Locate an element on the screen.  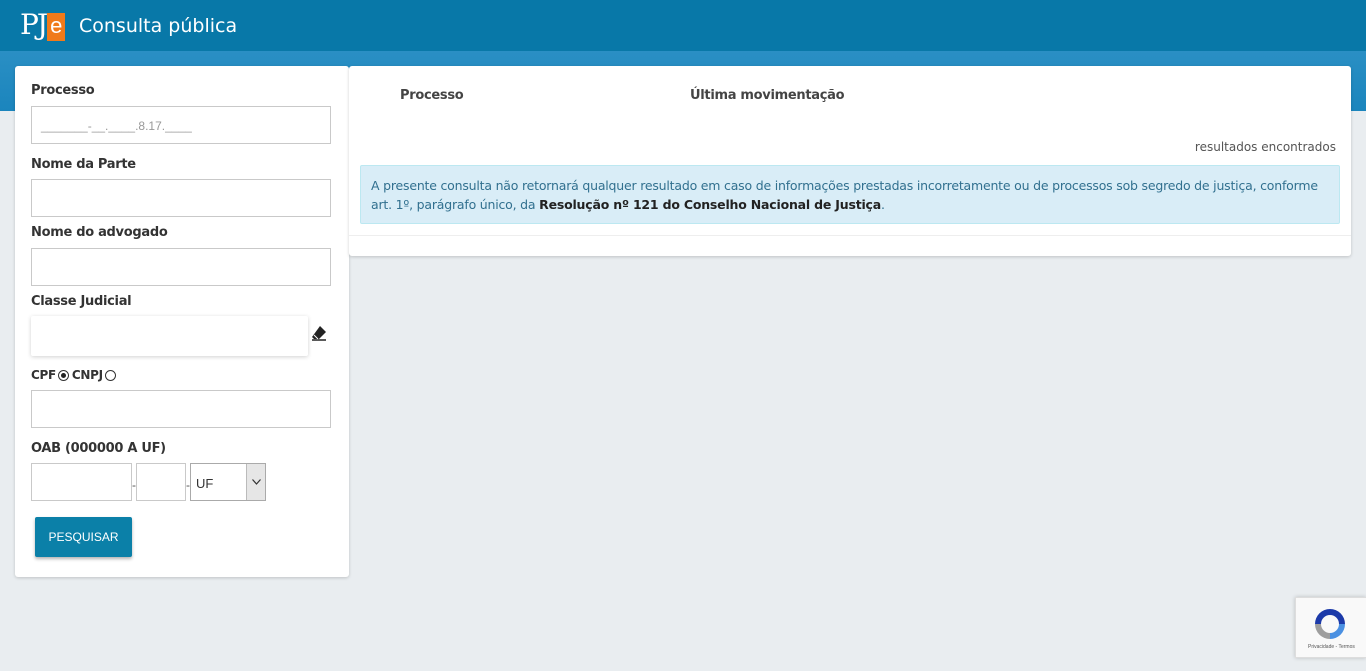
processo-input: _______-__.____.8.17.____ is located at coordinates (181, 125).